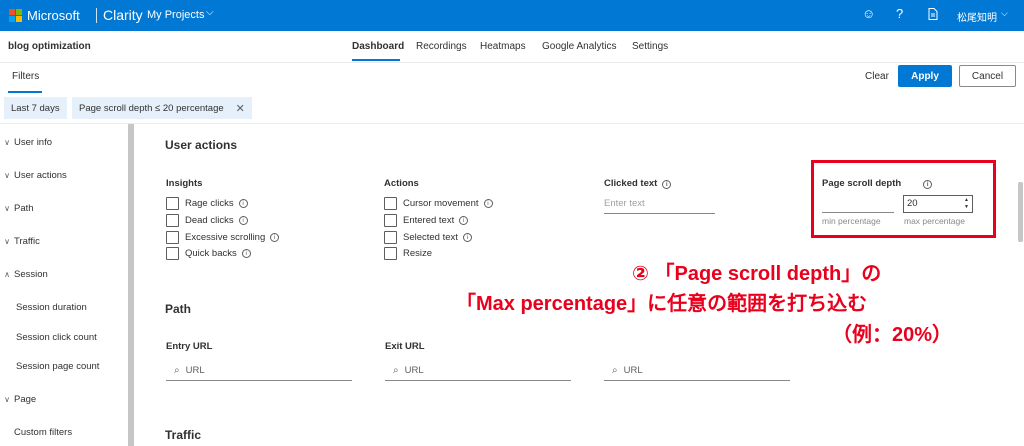 Image resolution: width=1024 pixels, height=446 pixels. Describe the element at coordinates (426, 220) in the screenshot. I see `checkbox-entered-text: Entered text i` at that location.